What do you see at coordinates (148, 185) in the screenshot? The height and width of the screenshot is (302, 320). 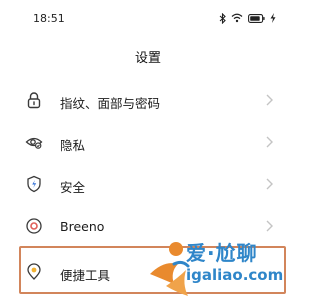 I see `settings-item-security: 安全` at bounding box center [148, 185].